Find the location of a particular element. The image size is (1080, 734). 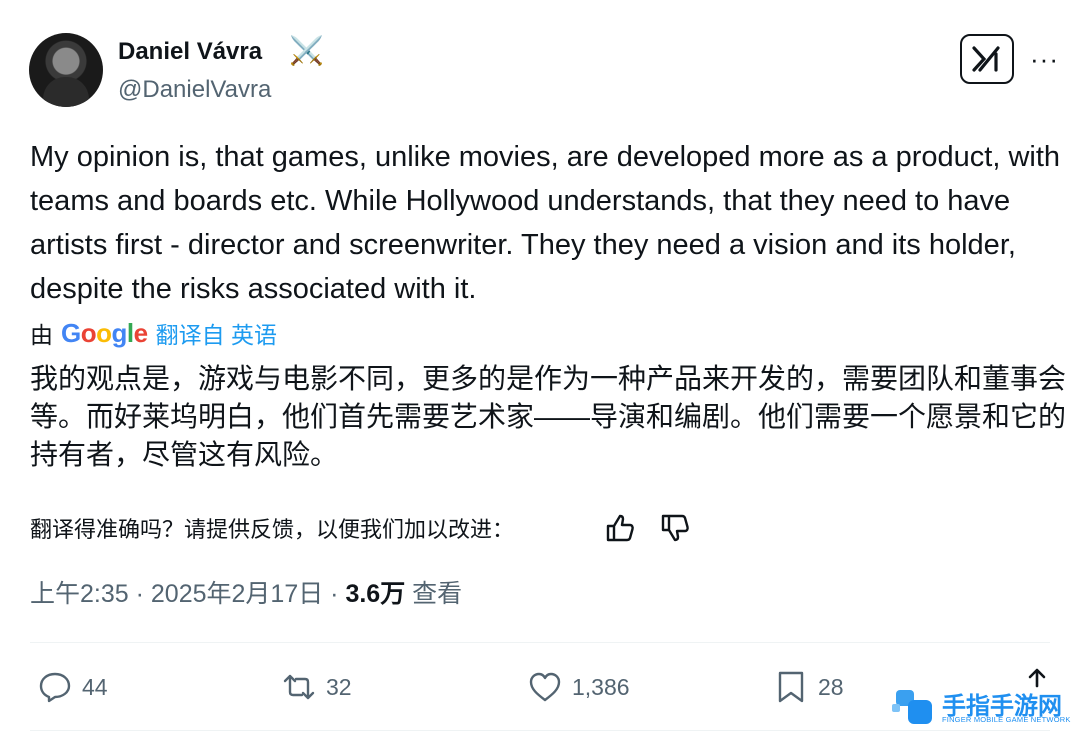

translated-from-link: 翻译自 英语 is located at coordinates (216, 333).